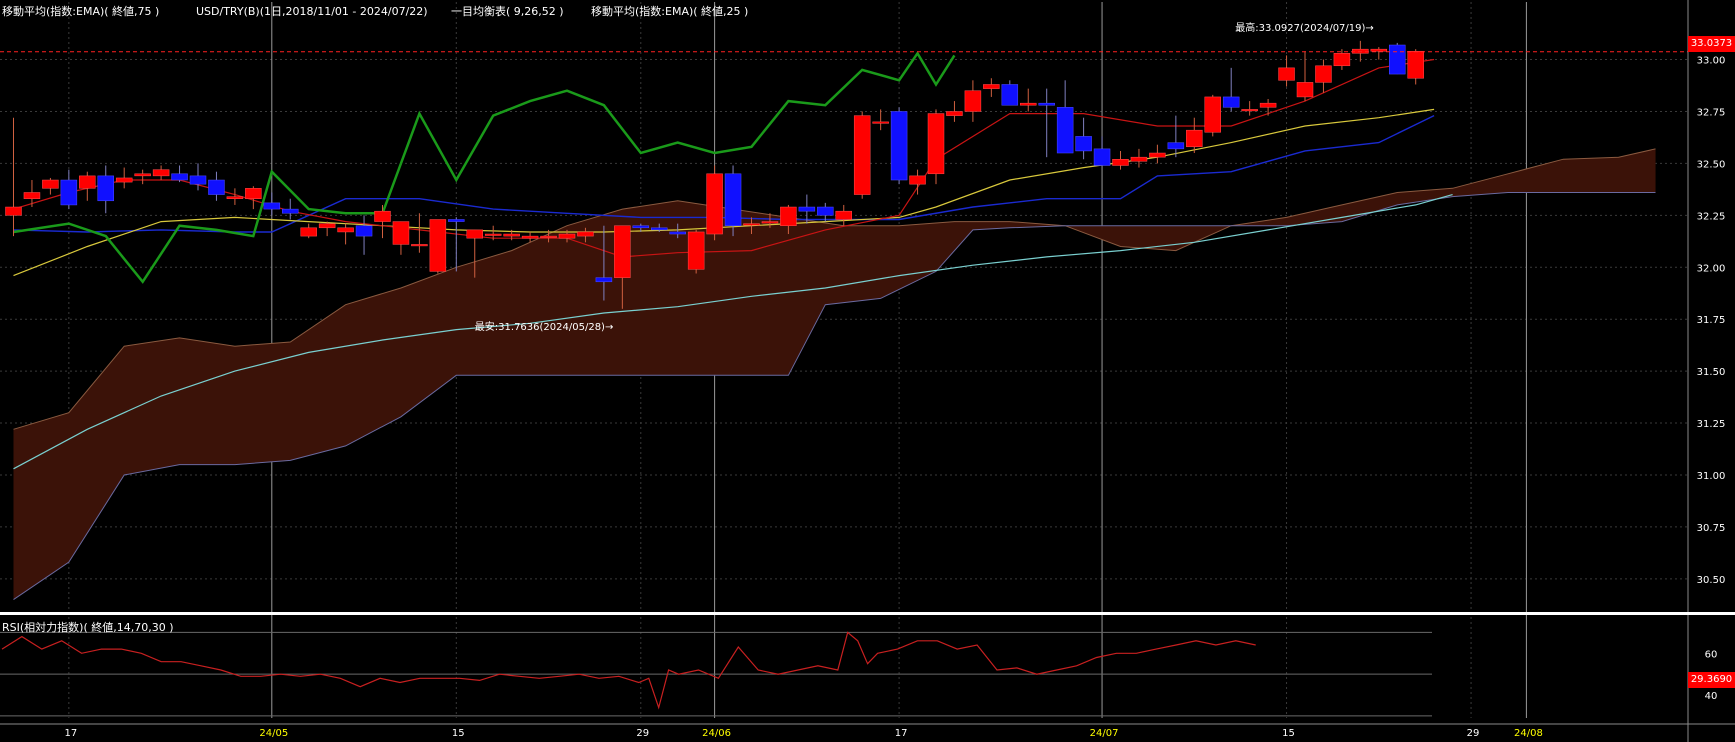 Image resolution: width=1735 pixels, height=742 pixels. What do you see at coordinates (507, 11) in the screenshot?
I see `ichimoku-legend: 一目均衡表( 9,26,52 )` at bounding box center [507, 11].